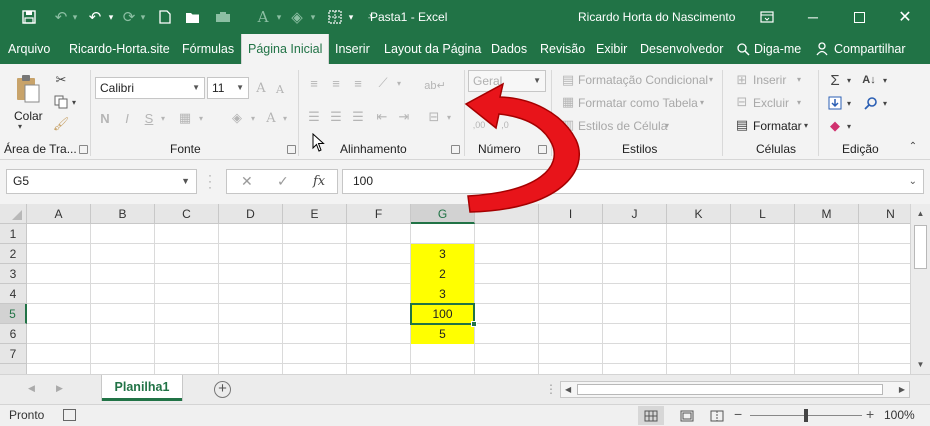  I want to click on font-launcher-icon, so click(291, 149).